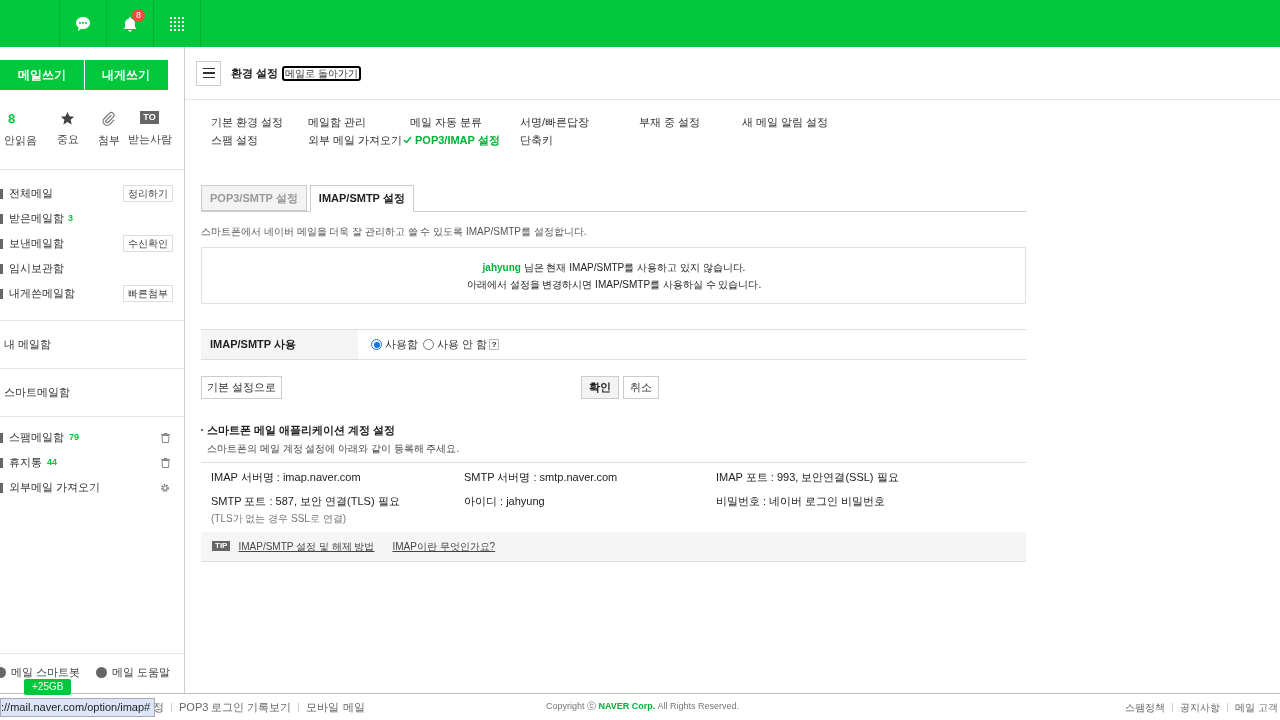 The width and height of the screenshot is (1280, 720). Describe the element at coordinates (148, 243) in the screenshot. I see `folder-action-button: 수신확인` at that location.